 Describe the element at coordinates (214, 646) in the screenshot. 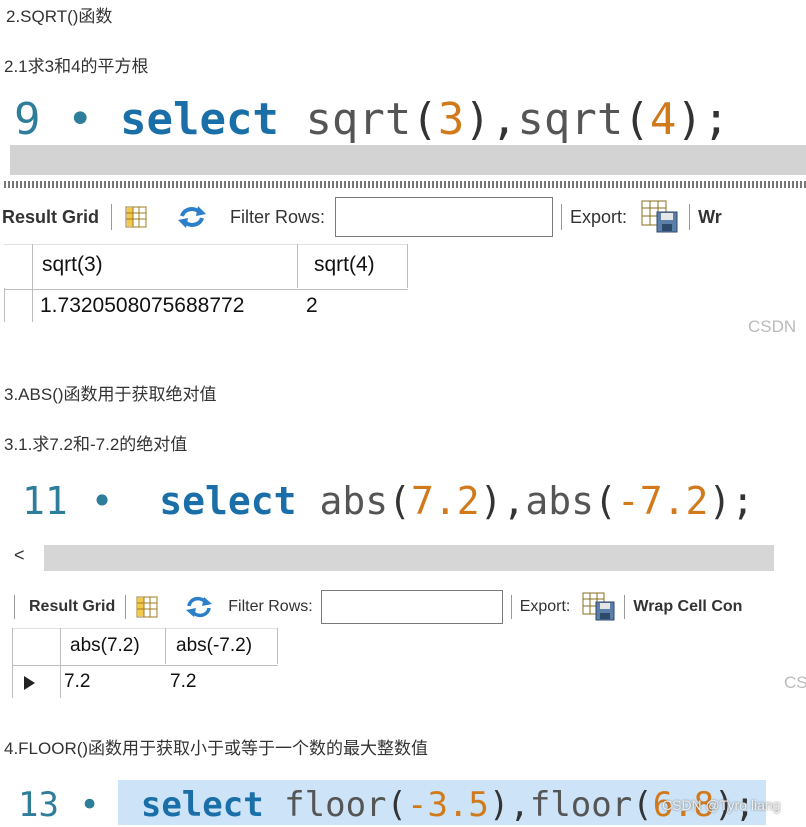

I see `column-header: abs(-7.2)` at that location.